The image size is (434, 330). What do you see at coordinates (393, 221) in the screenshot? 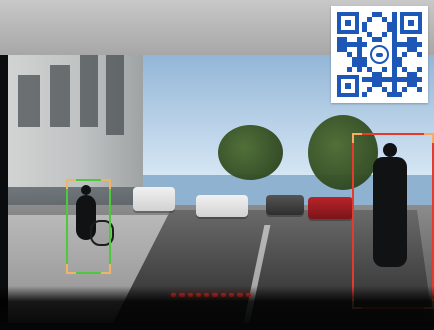
I see `detection-box-crossing-pedestrian` at bounding box center [393, 221].